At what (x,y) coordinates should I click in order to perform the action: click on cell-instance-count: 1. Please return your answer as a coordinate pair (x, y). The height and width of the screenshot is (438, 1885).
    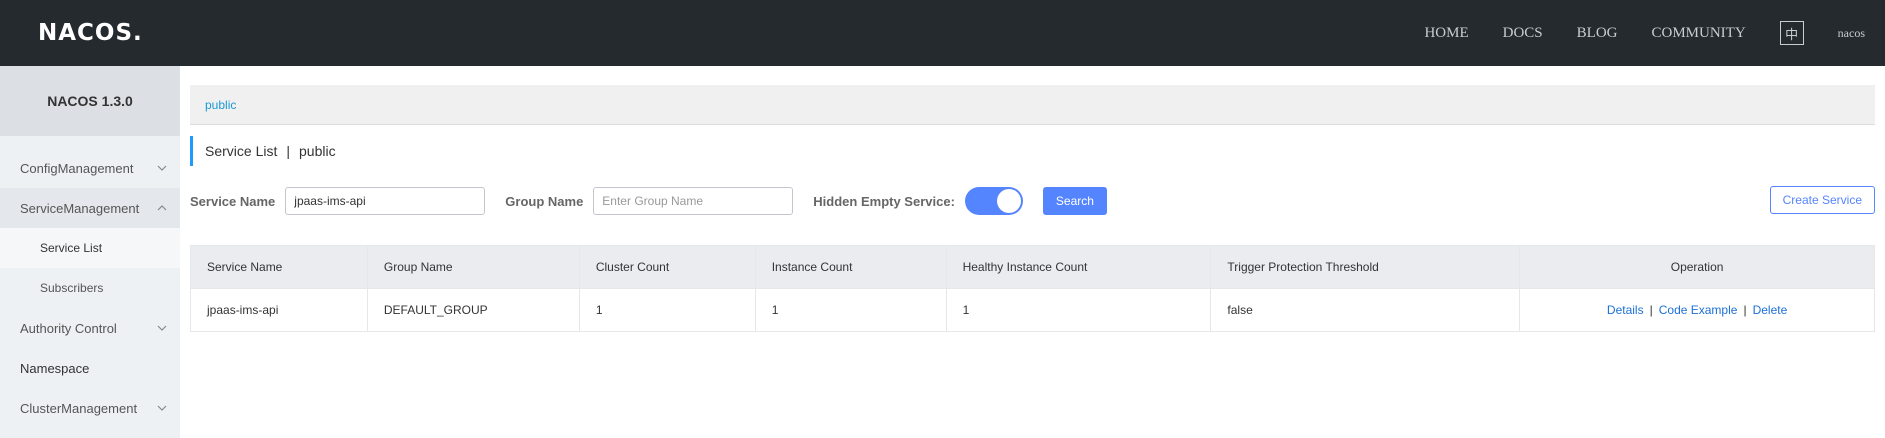
    Looking at the image, I should click on (850, 310).